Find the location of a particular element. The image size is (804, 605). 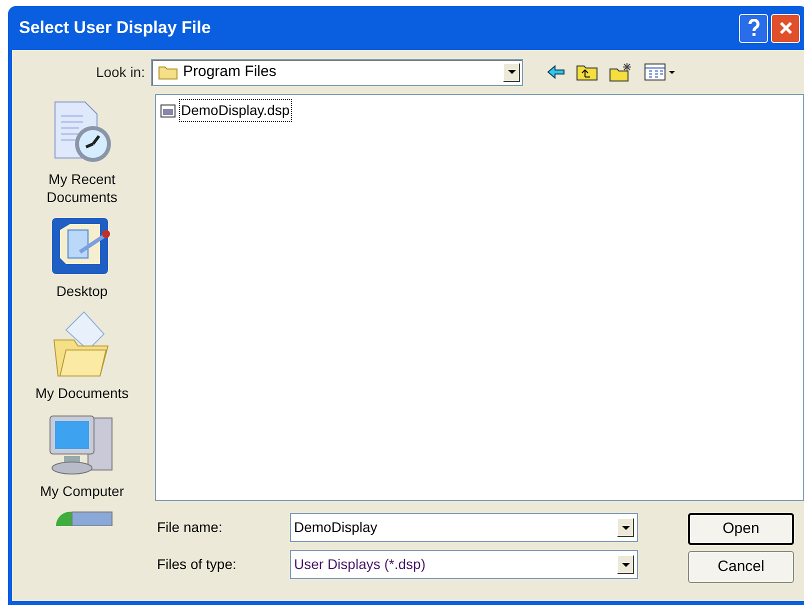

file-item: DemoDisplay.dsp is located at coordinates (235, 110).